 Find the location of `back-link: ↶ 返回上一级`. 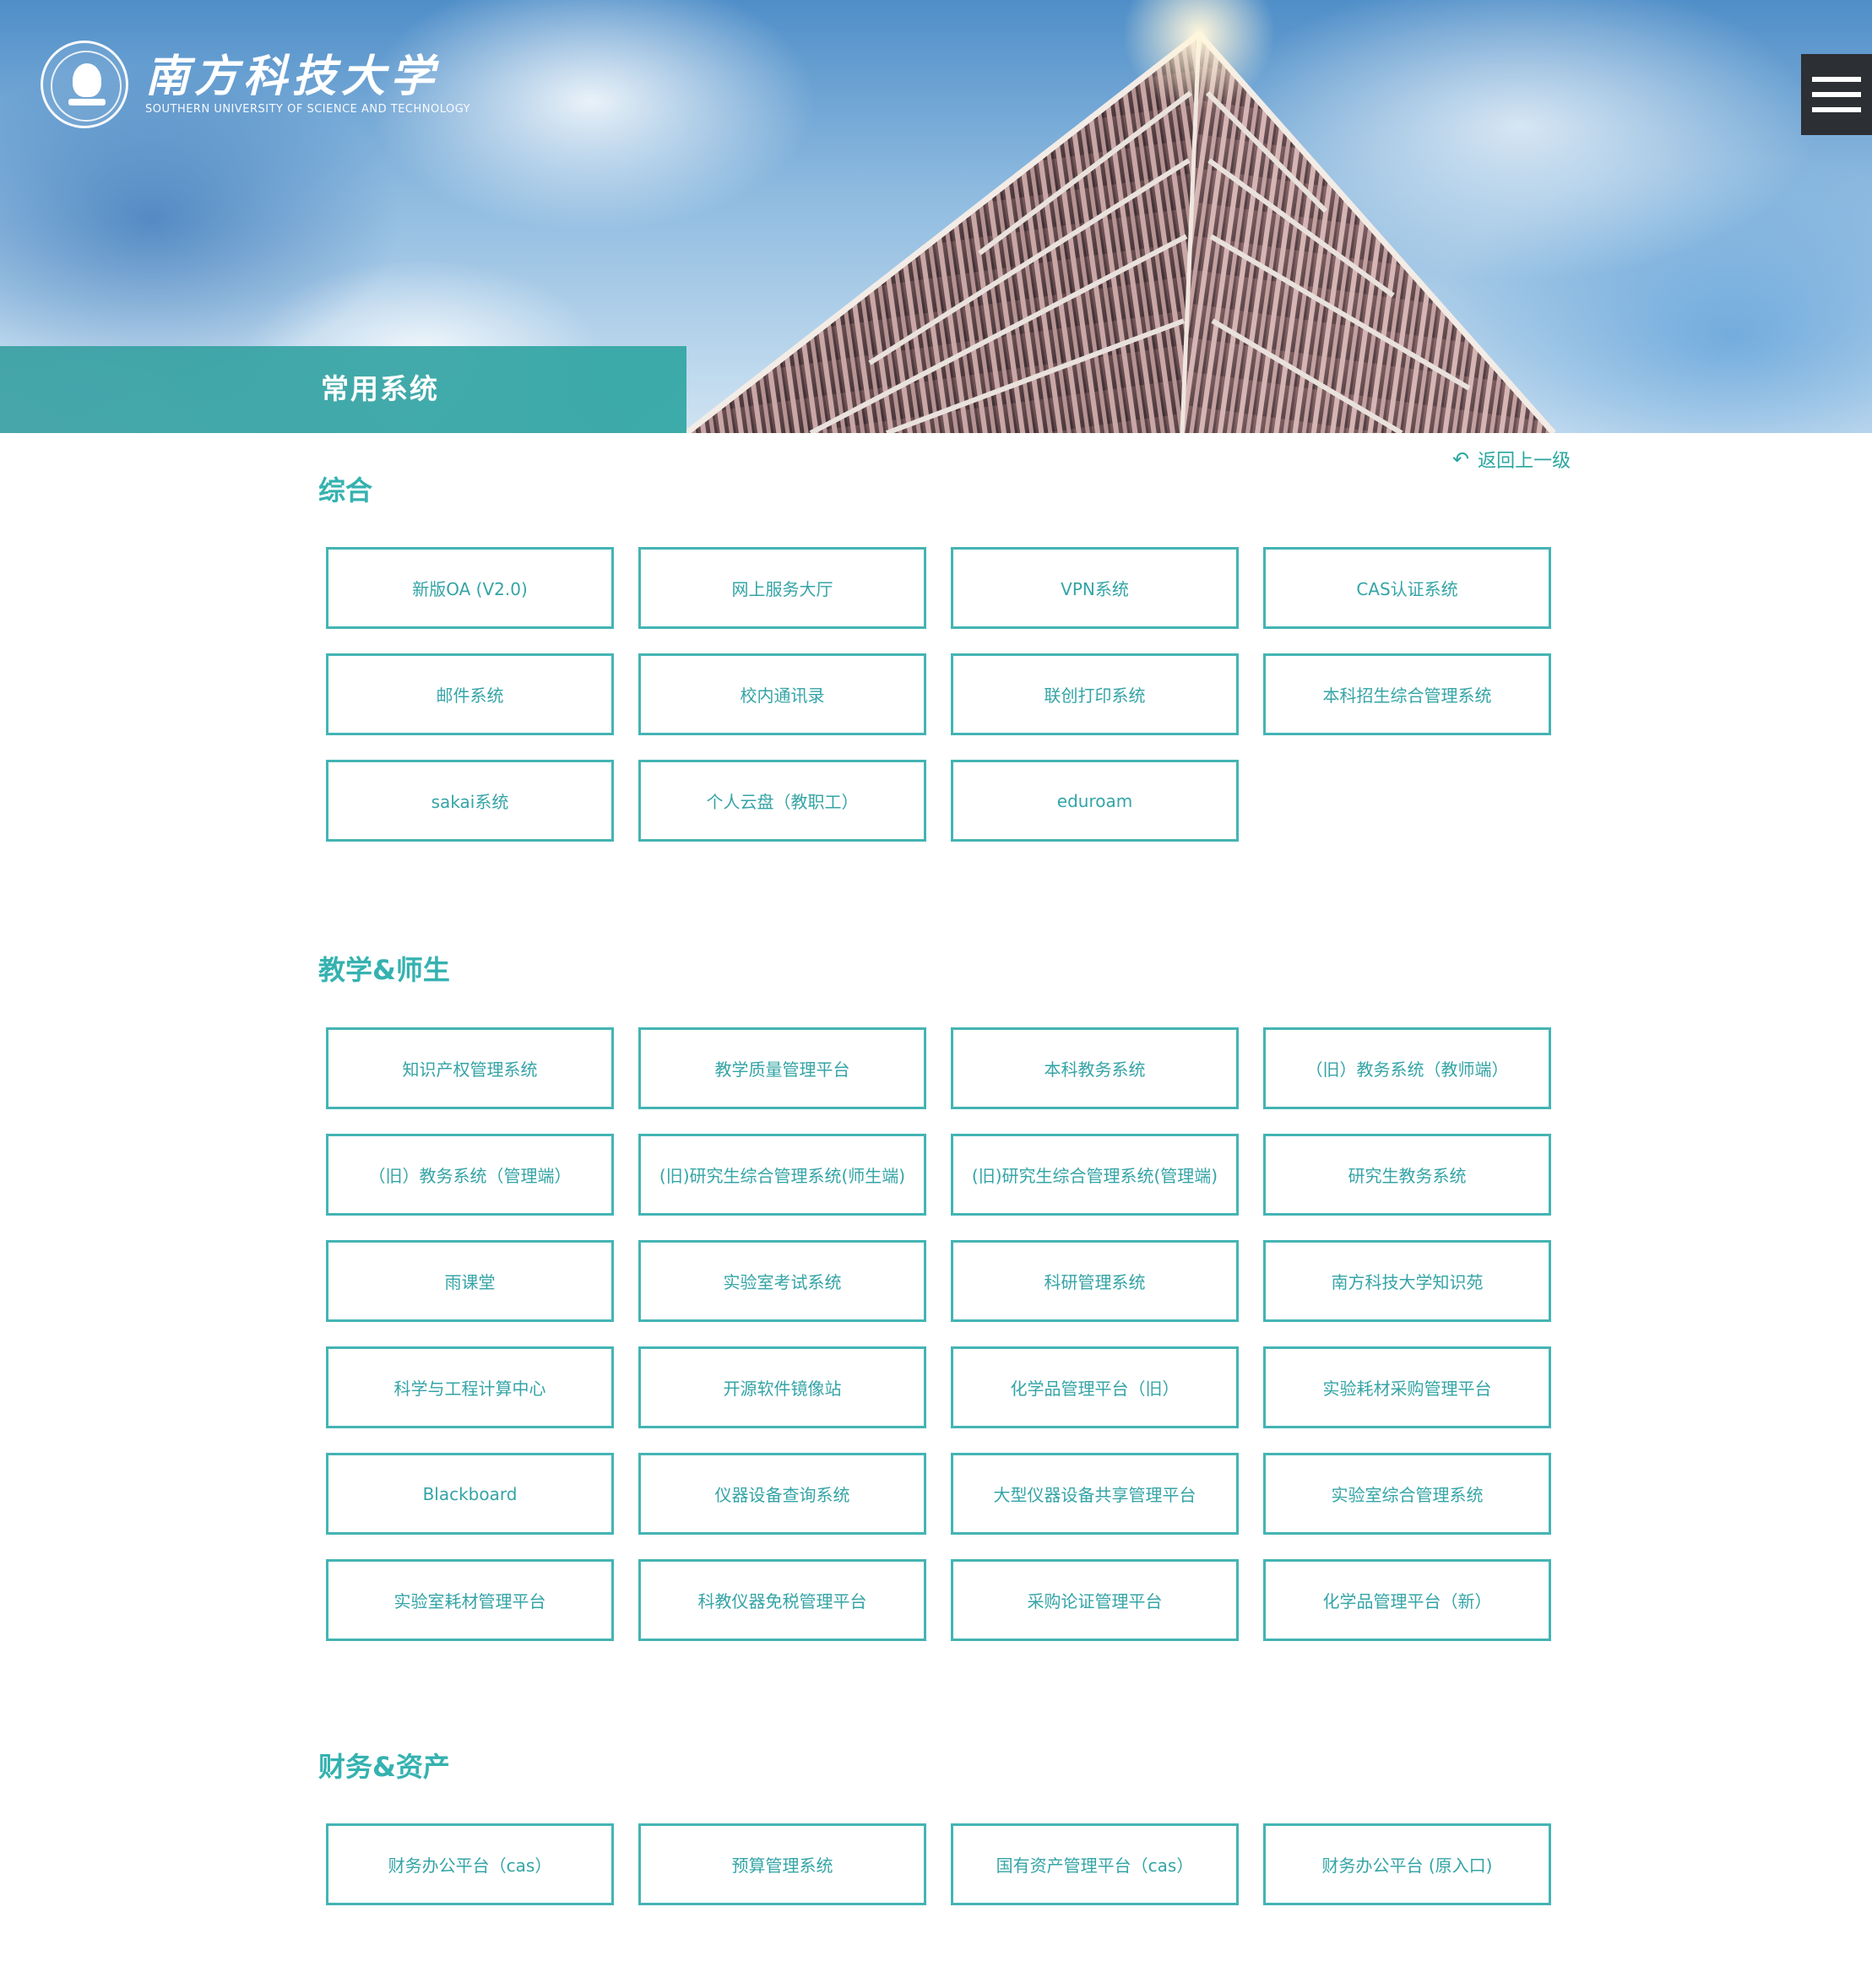

back-link: ↶ 返回上一级 is located at coordinates (1511, 459).